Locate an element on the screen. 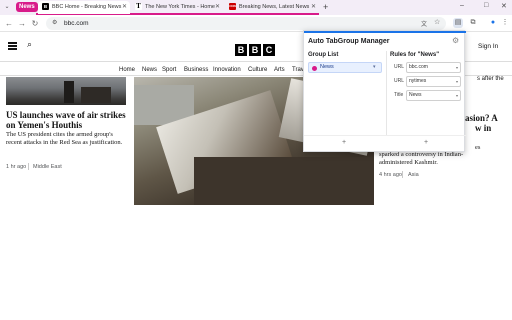 The image size is (512, 320). cnn-favicon-icon: CNN is located at coordinates (232, 7).